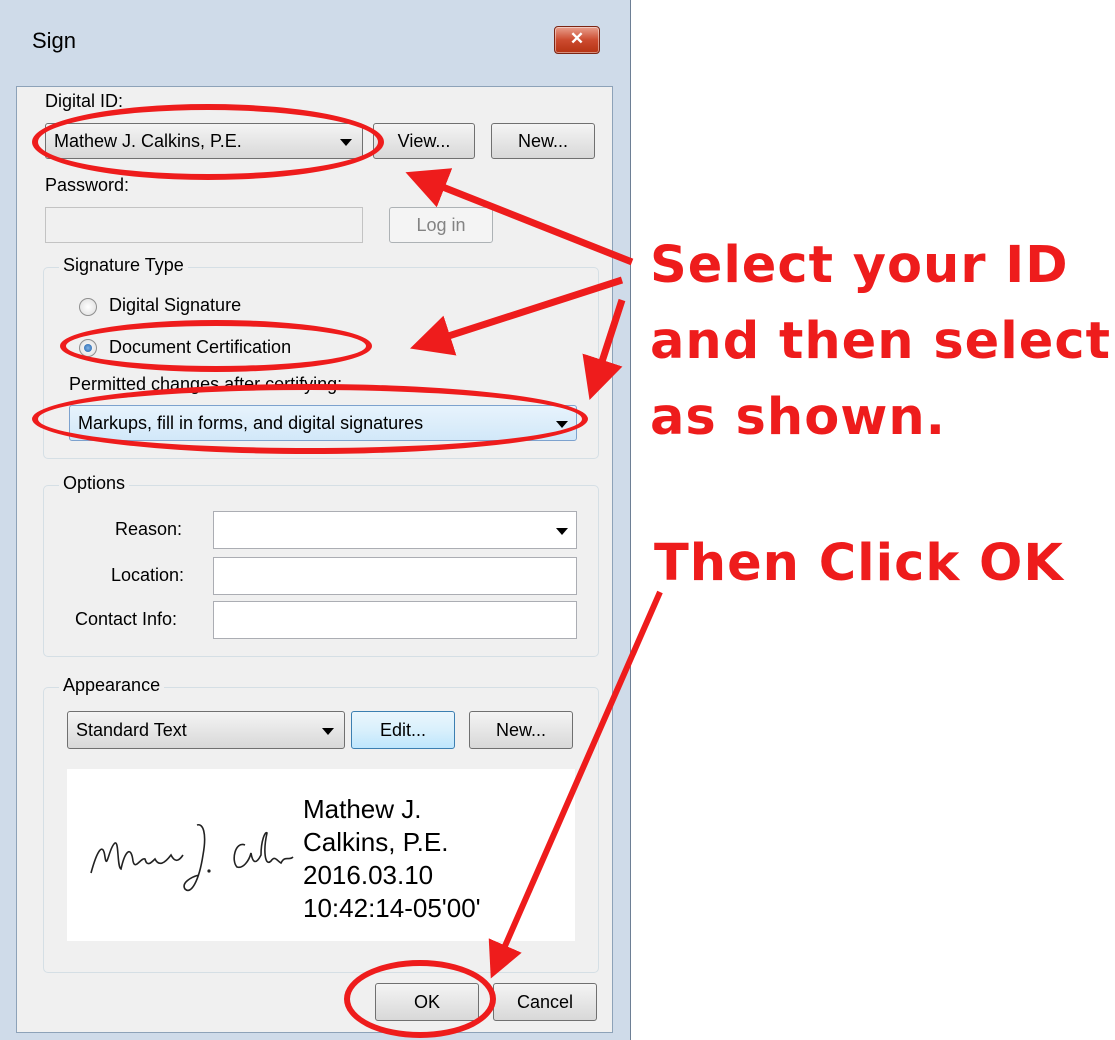 Image resolution: width=1115 pixels, height=1040 pixels. Describe the element at coordinates (798, 417) in the screenshot. I see `annotation-line-3: as shown.` at that location.